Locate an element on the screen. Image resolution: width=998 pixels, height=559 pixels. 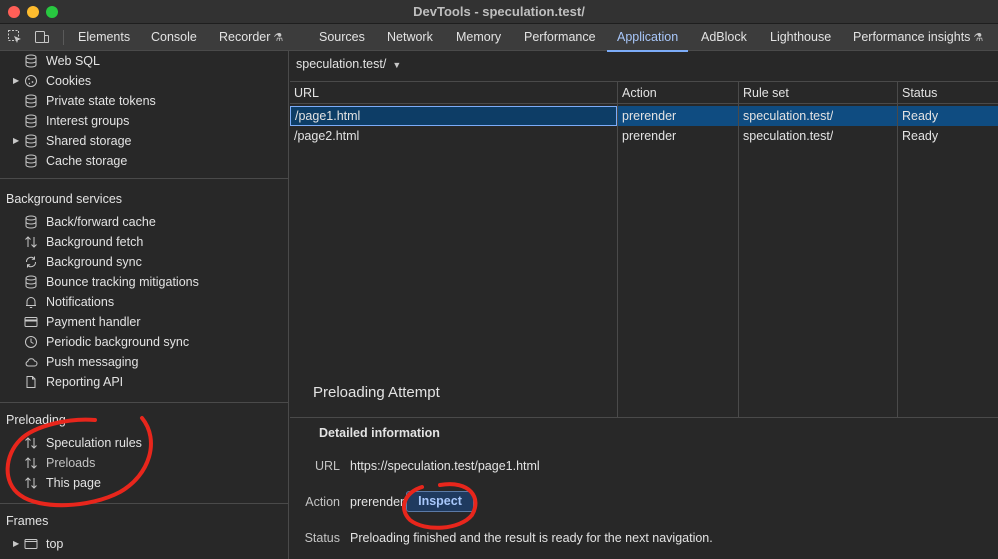
column-header-status: Status is located at coordinates (919, 93).